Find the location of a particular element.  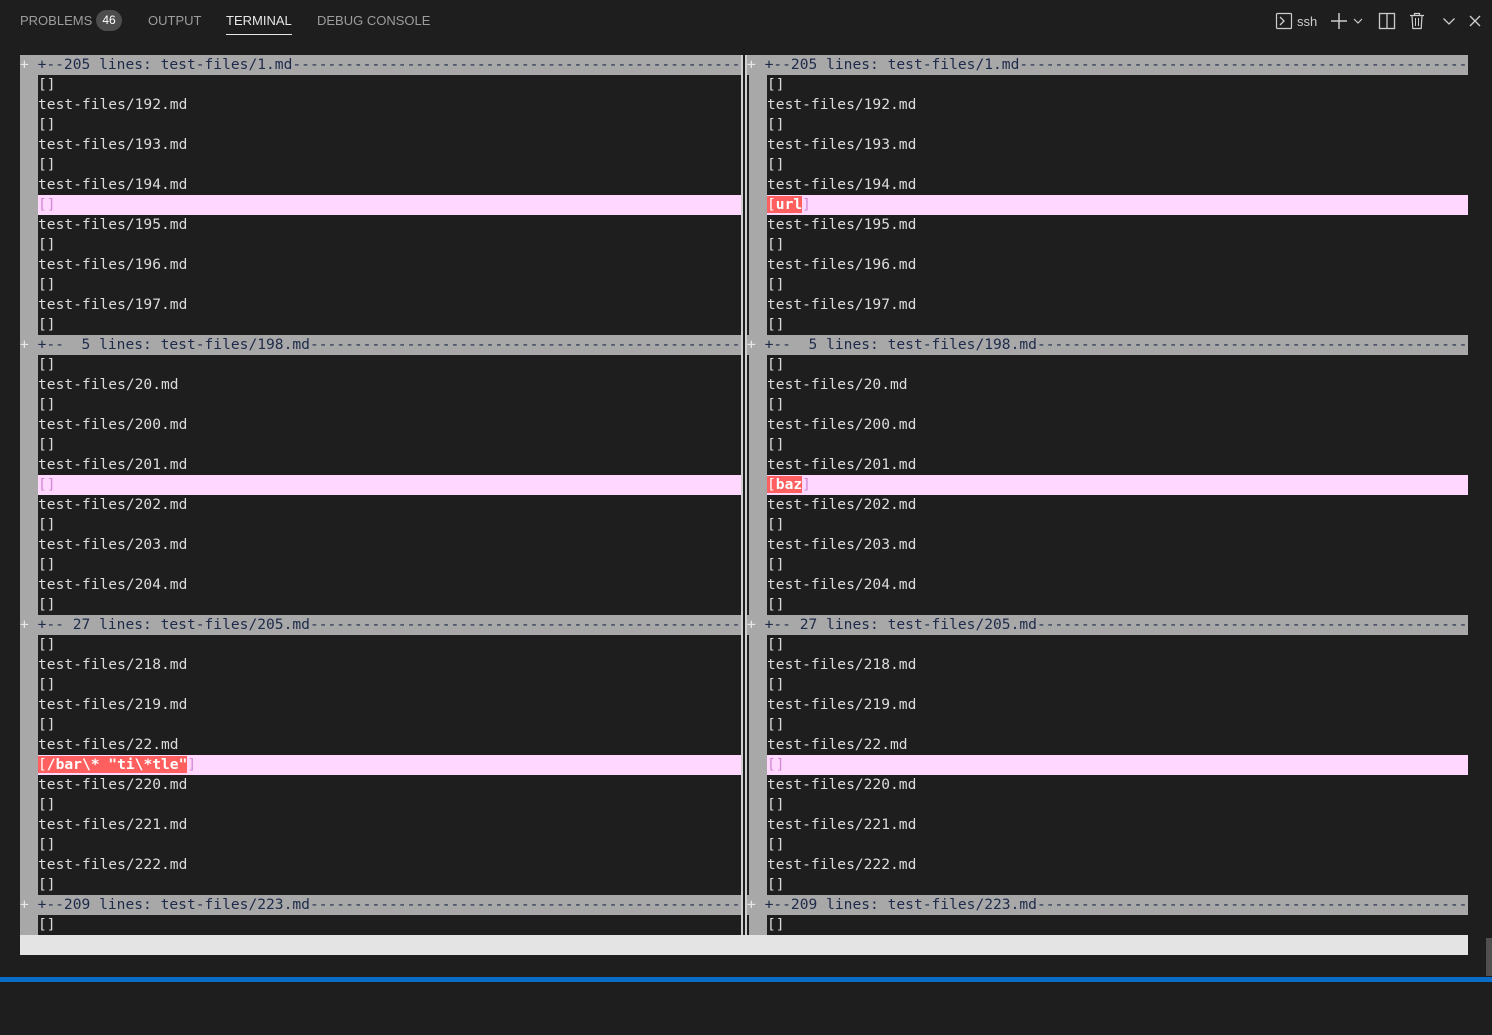

plus-icon is located at coordinates (1339, 21).